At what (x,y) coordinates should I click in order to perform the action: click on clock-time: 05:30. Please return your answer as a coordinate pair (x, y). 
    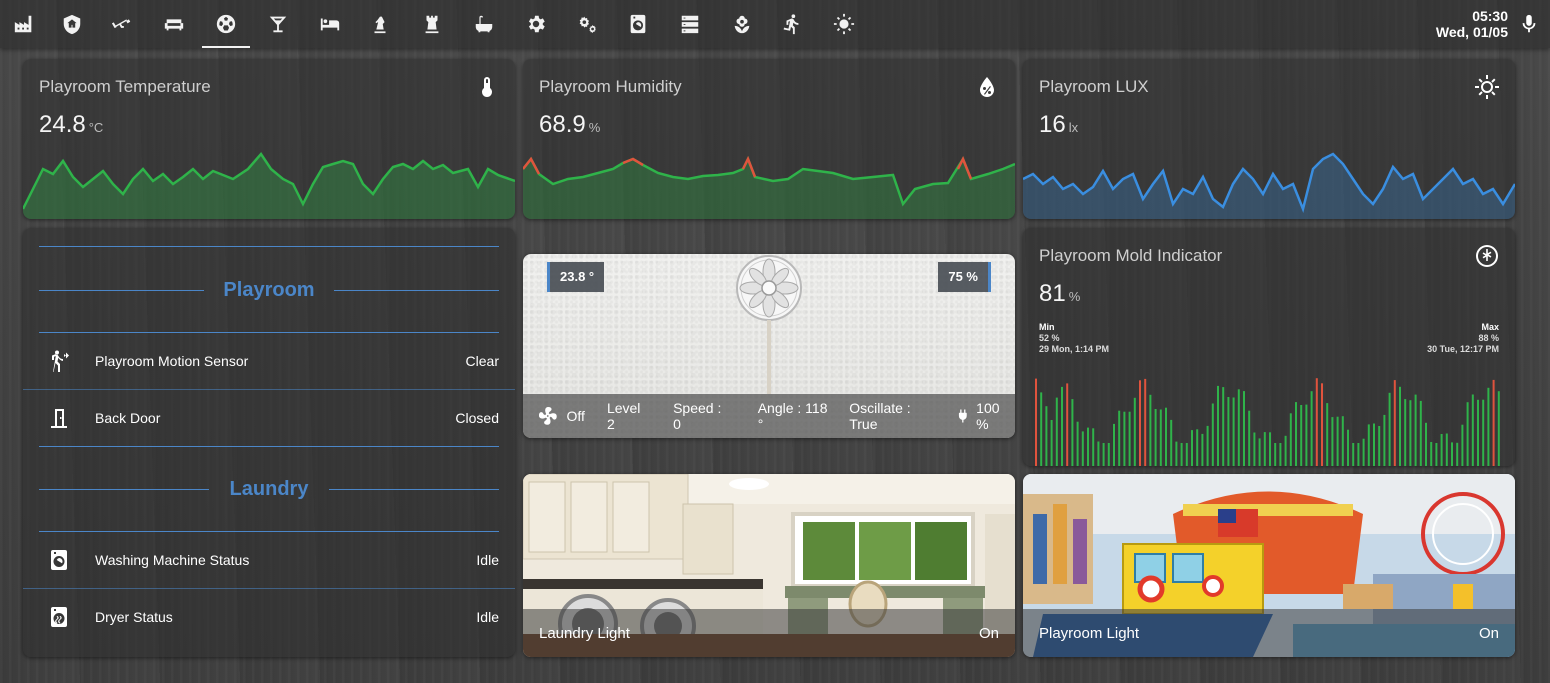
    Looking at the image, I should click on (1490, 16).